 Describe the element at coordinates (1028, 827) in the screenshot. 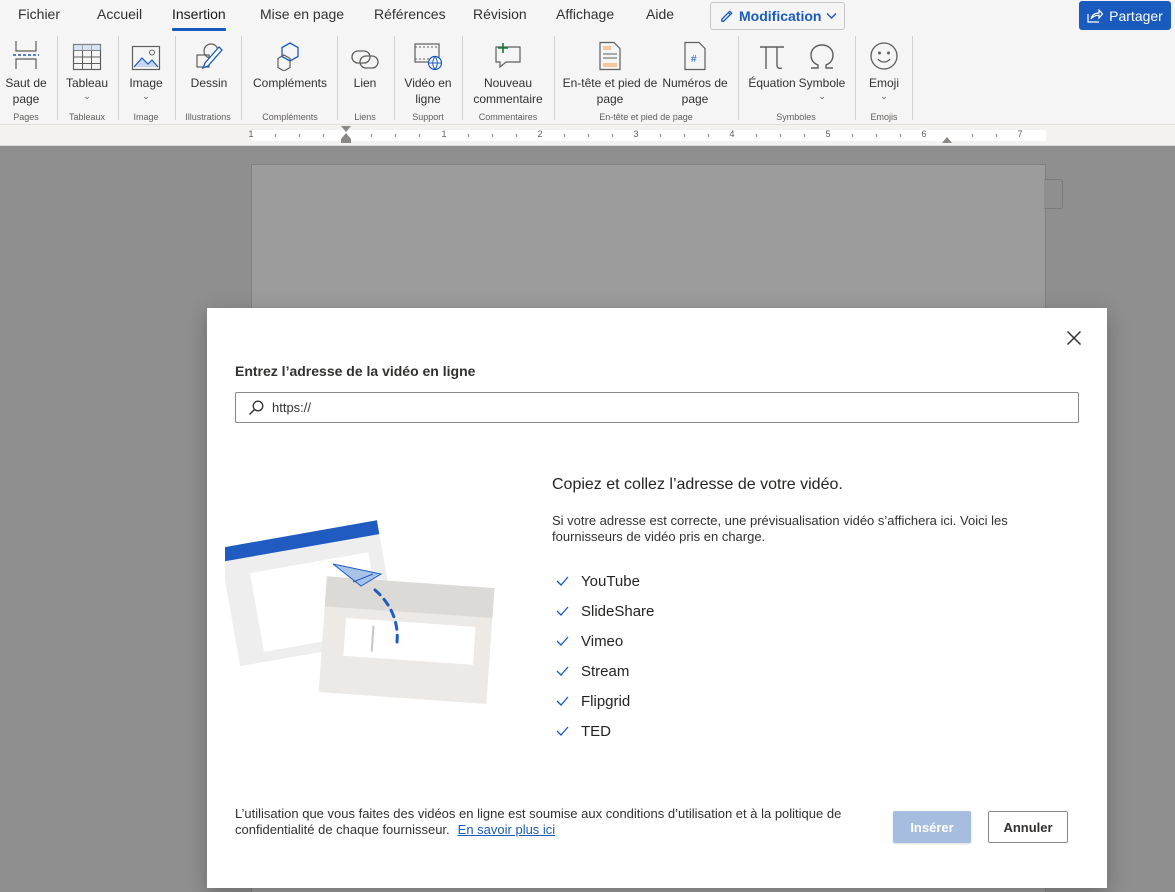

I see `cancel-button: Annuler` at that location.